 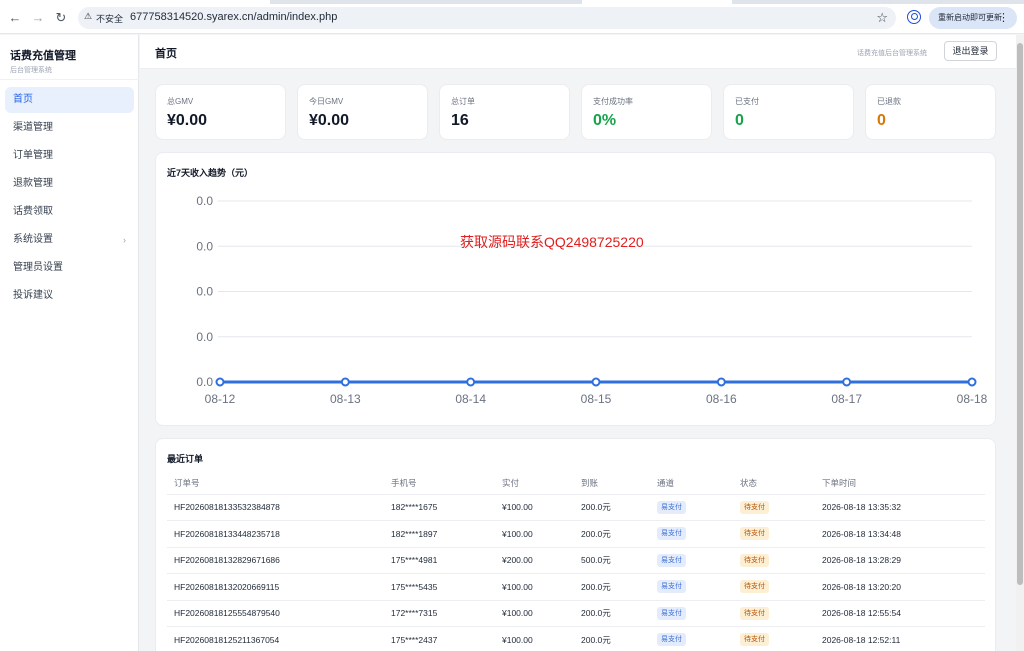 I want to click on column-header: 通道, so click(x=691, y=484).